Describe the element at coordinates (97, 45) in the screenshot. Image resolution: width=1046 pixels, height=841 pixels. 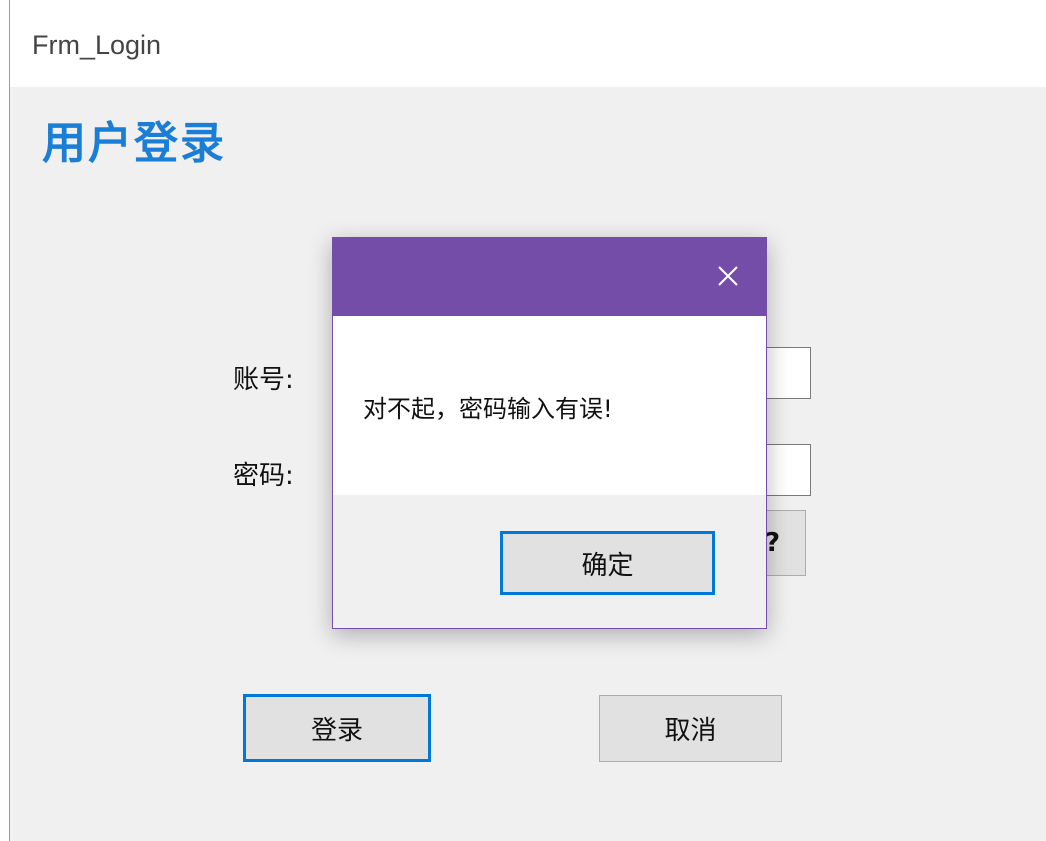
I see `window-title: Frm_Login` at that location.